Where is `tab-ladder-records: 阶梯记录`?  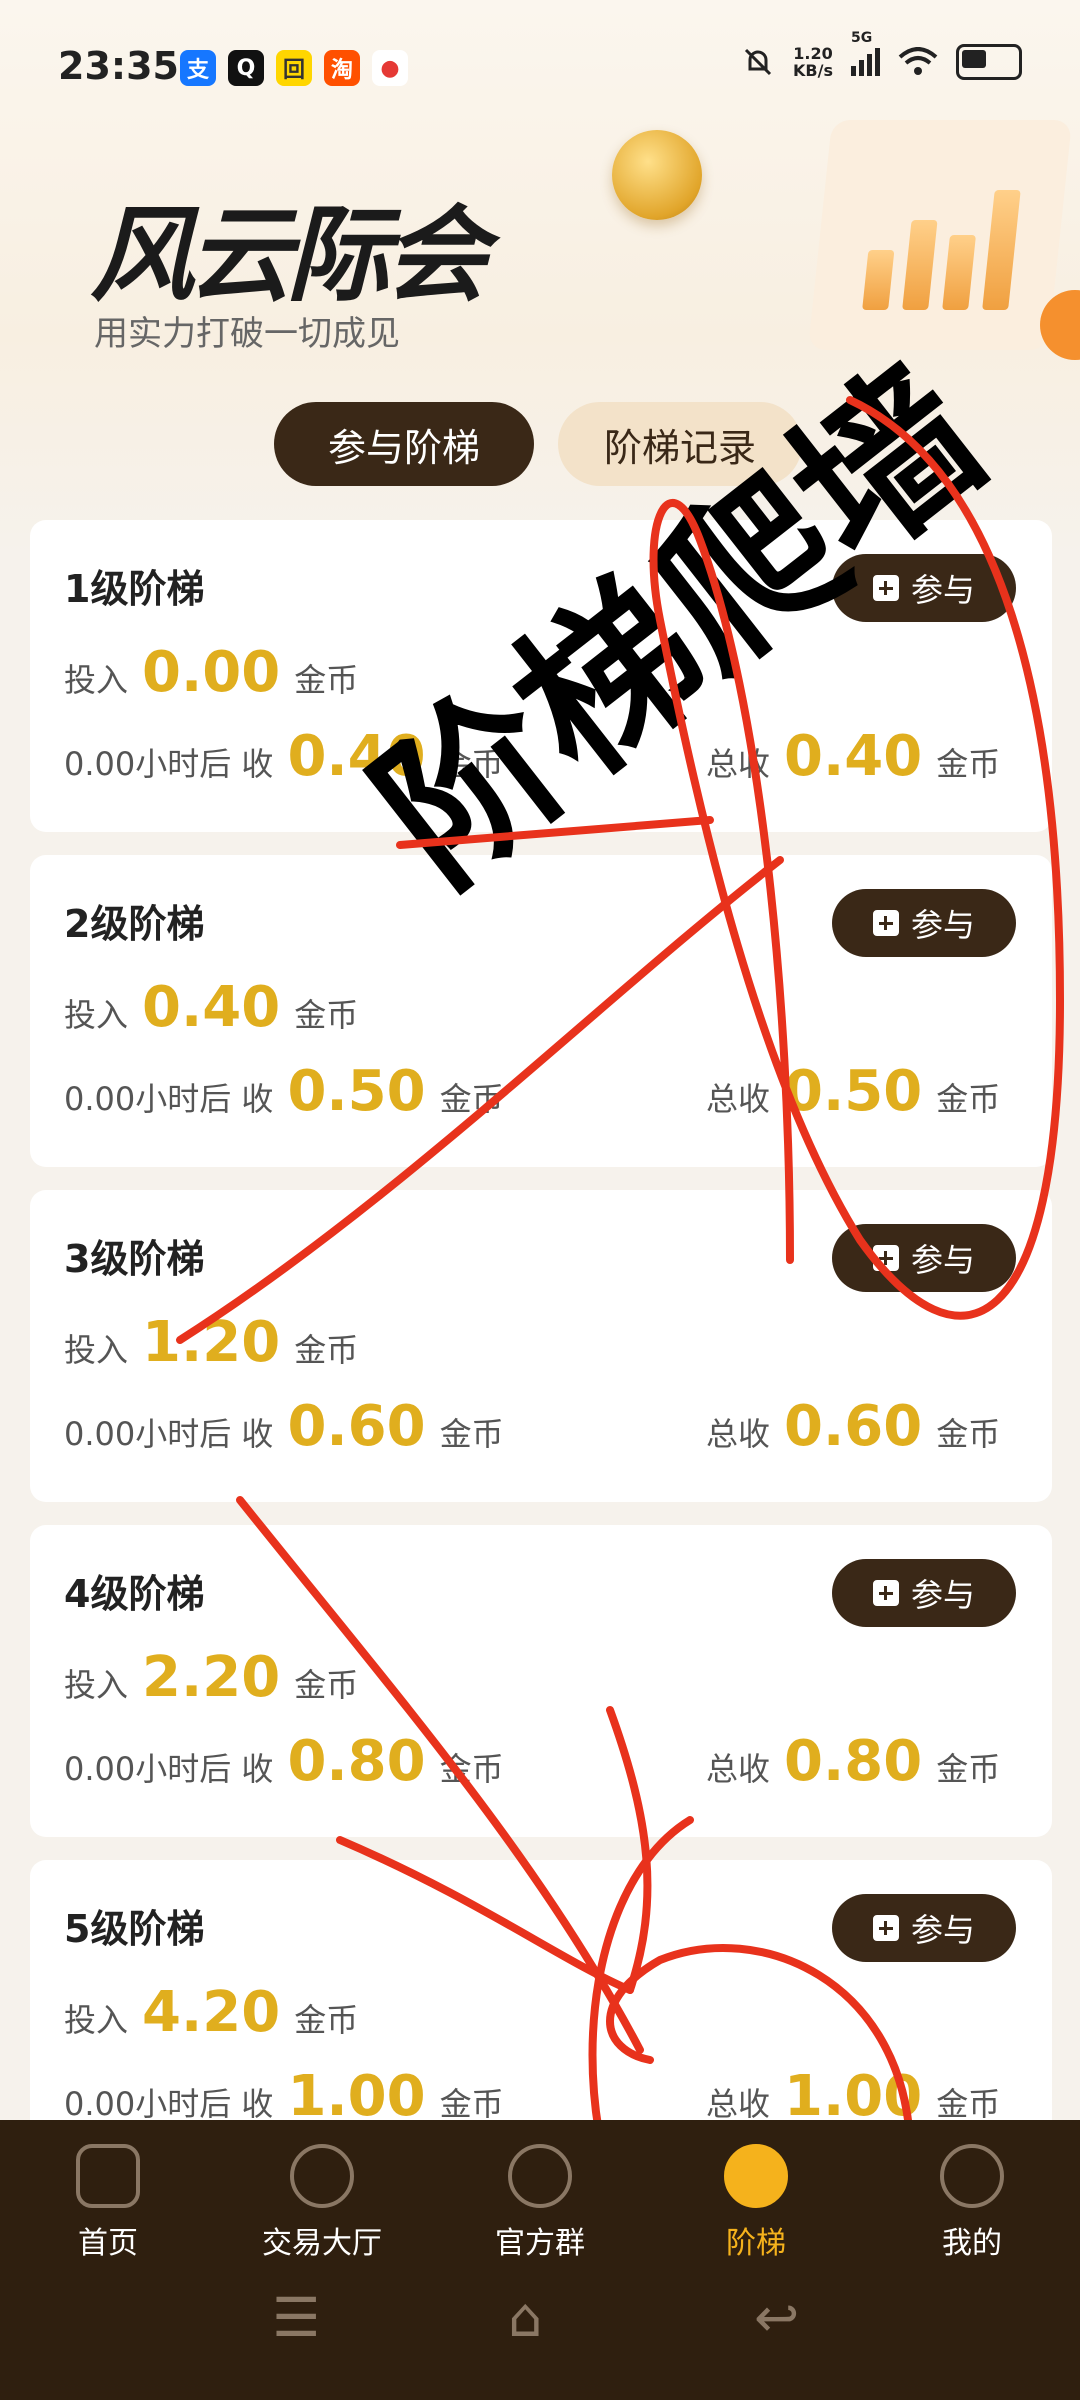
tab-ladder-records: 阶梯记录 is located at coordinates (680, 444).